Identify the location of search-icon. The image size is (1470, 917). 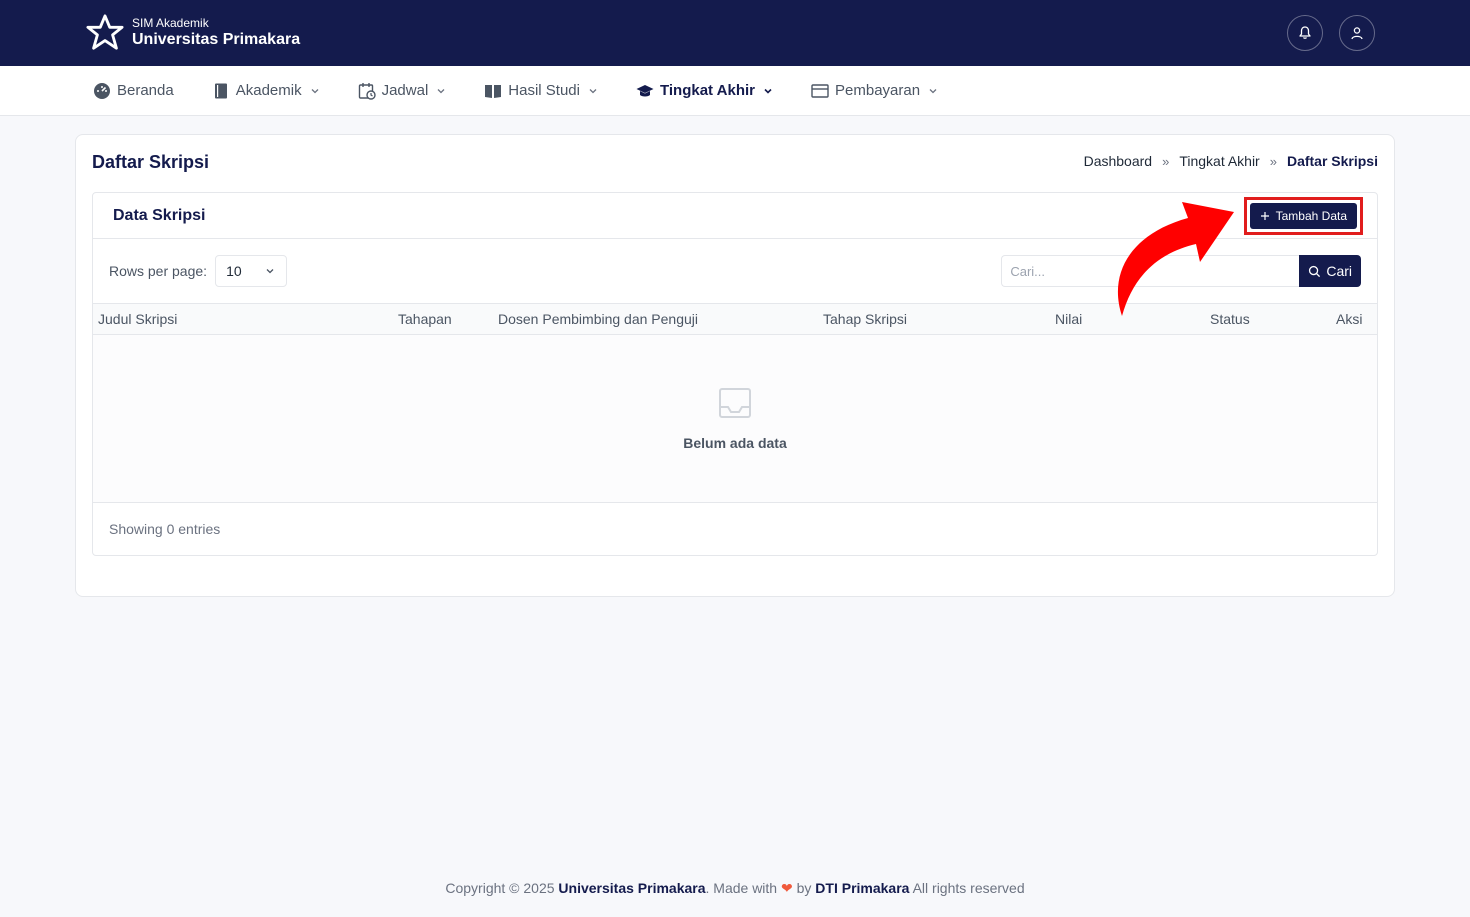
(1315, 271).